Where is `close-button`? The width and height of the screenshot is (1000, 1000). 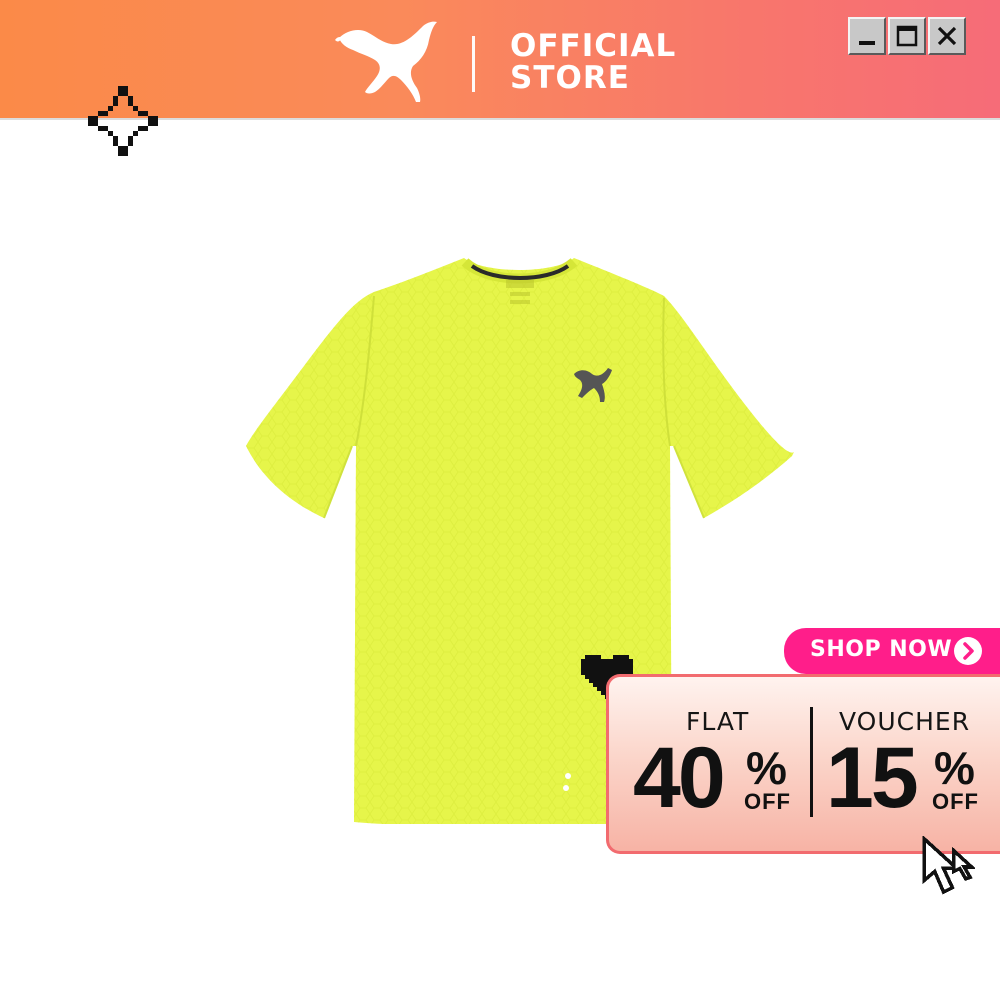
close-button is located at coordinates (947, 36).